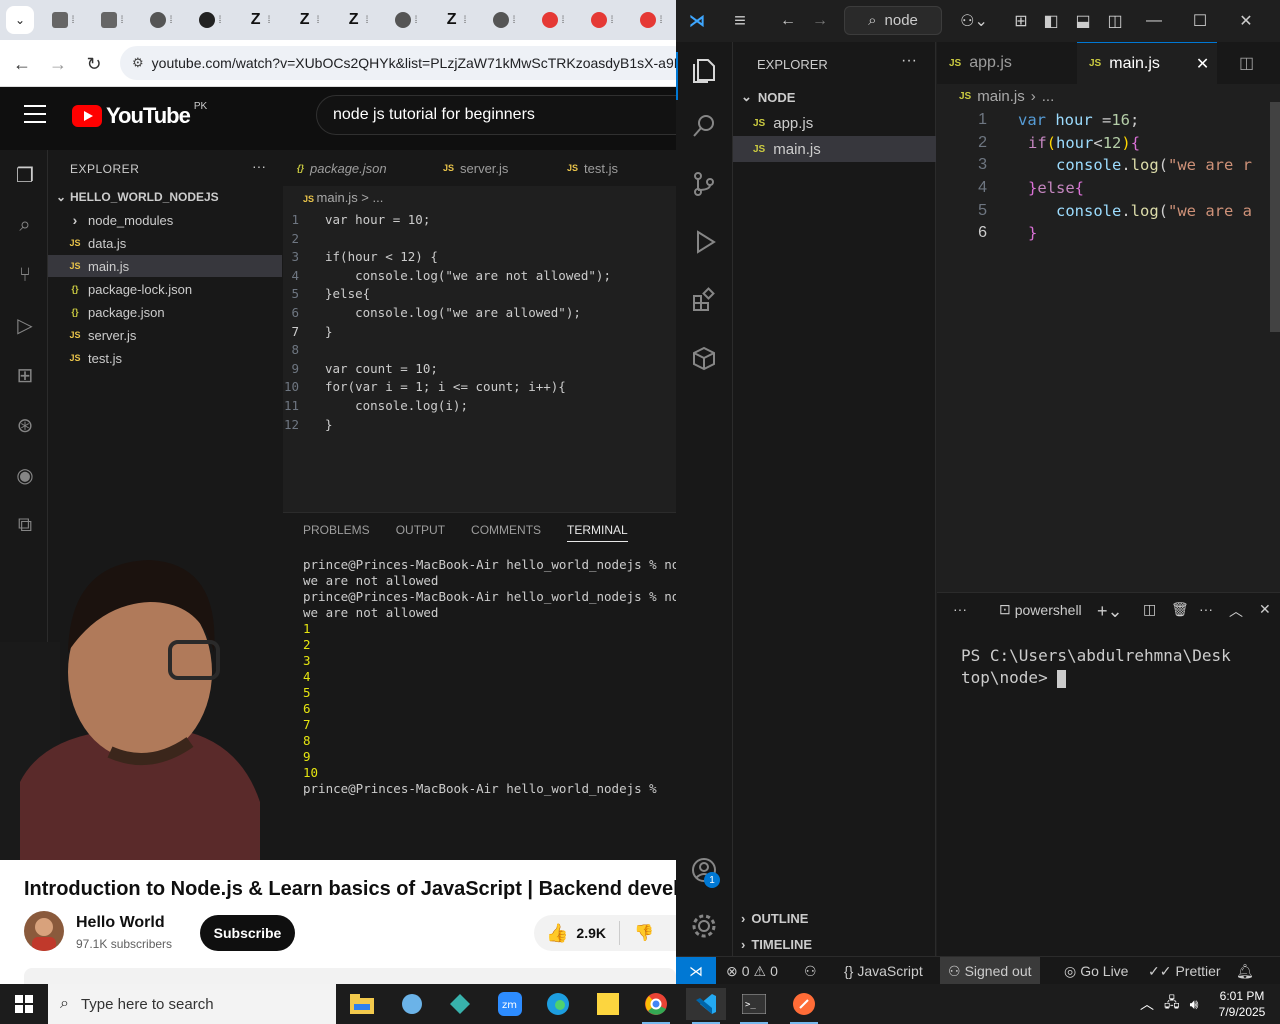 The height and width of the screenshot is (1024, 1280). I want to click on new-terminal-icon: +⌄, so click(1110, 611).